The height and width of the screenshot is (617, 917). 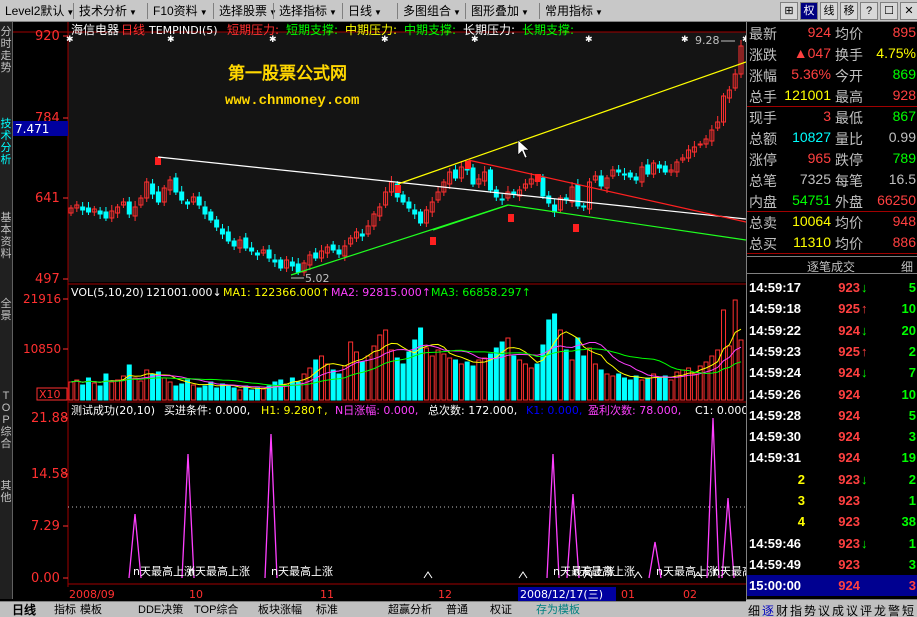 What do you see at coordinates (849, 11) in the screenshot?
I see `move-button: 移` at bounding box center [849, 11].